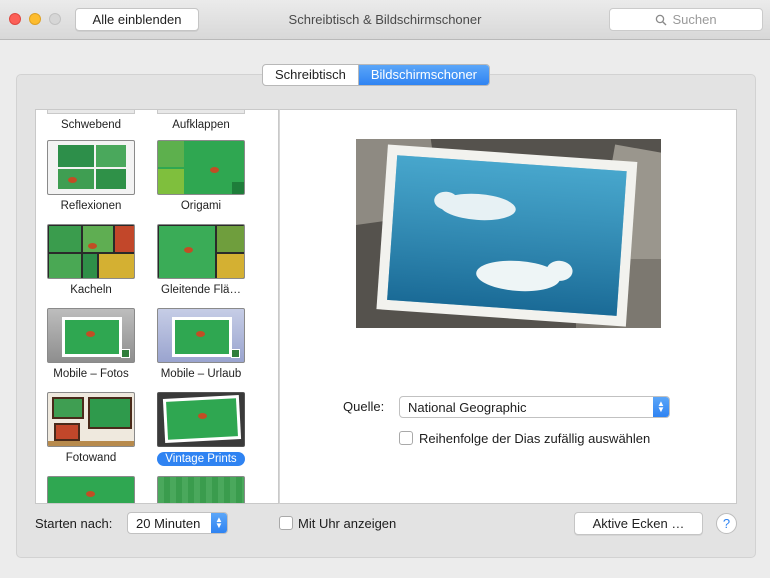 This screenshot has height=578, width=770. I want to click on tab-bar: Schreibtisch Bildschirmschoner, so click(376, 75).